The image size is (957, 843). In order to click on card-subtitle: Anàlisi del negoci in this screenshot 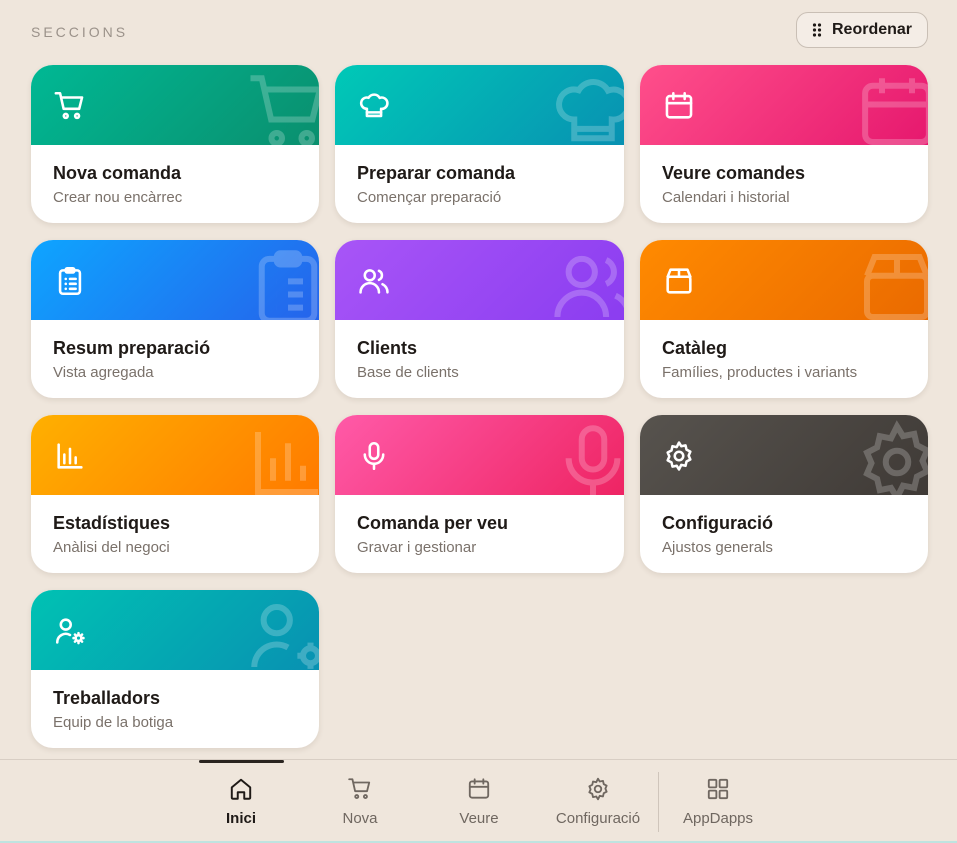, I will do `click(111, 547)`.